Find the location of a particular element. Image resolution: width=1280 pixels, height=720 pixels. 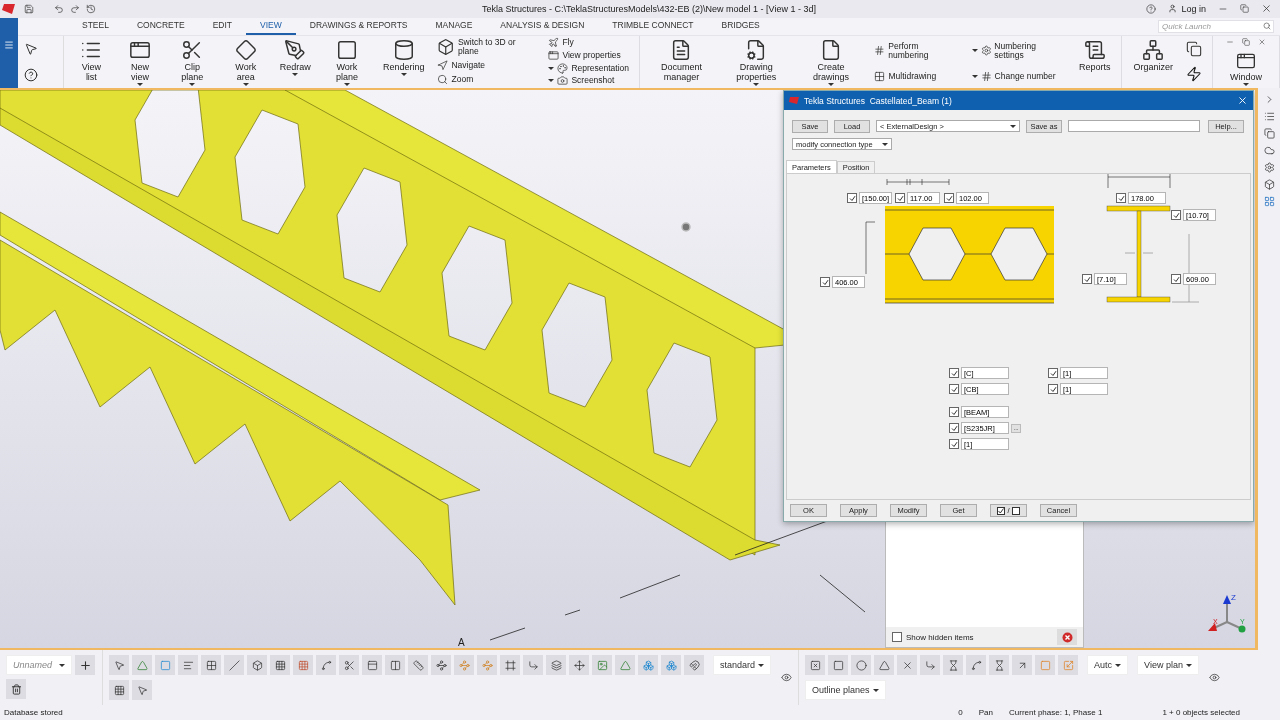

ribbon-button: Perform numbering is located at coordinates (917, 50).